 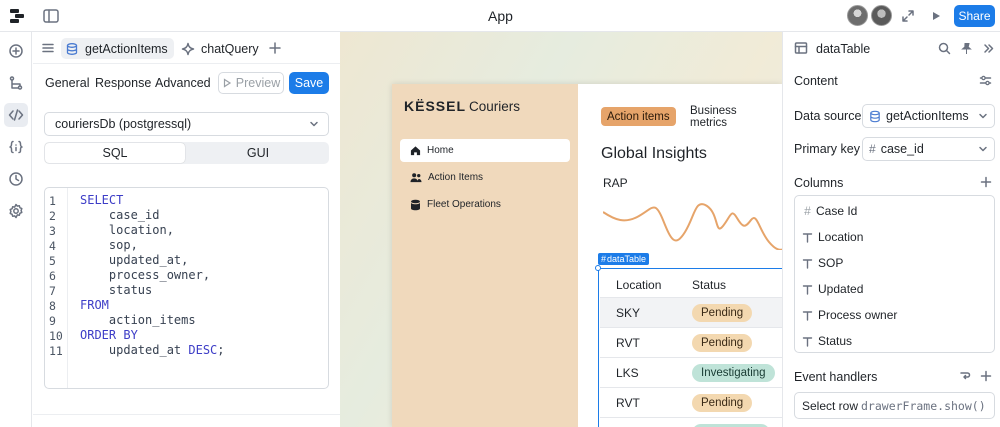 What do you see at coordinates (691, 313) in the screenshot?
I see `table-row: SKY Pending` at bounding box center [691, 313].